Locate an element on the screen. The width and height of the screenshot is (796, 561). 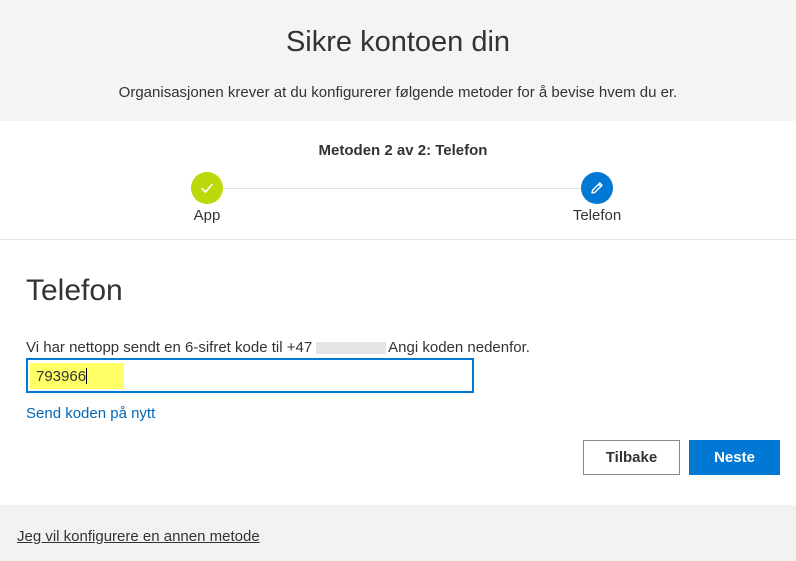
pencil-icon is located at coordinates (597, 188).